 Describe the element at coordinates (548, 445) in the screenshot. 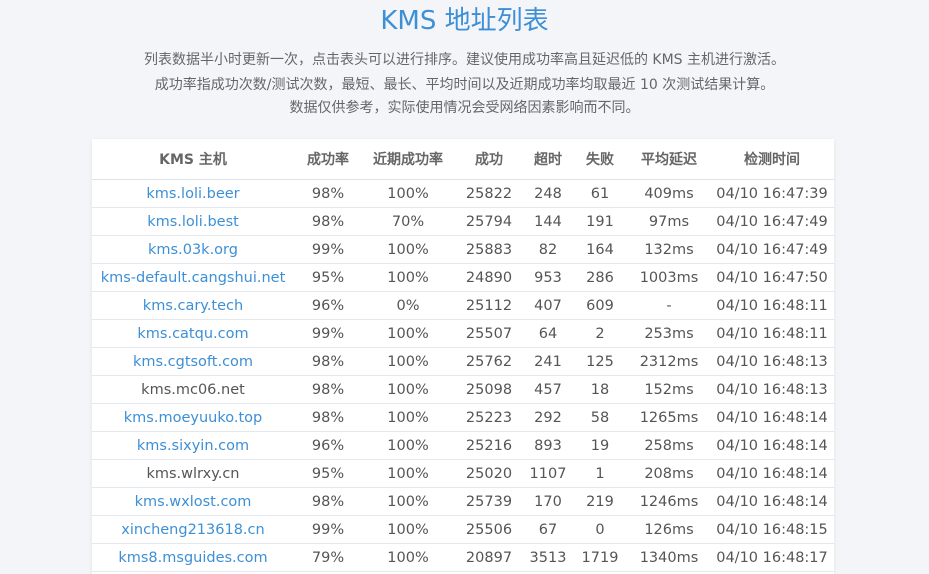

I see `timeout-count-cell: 893` at that location.